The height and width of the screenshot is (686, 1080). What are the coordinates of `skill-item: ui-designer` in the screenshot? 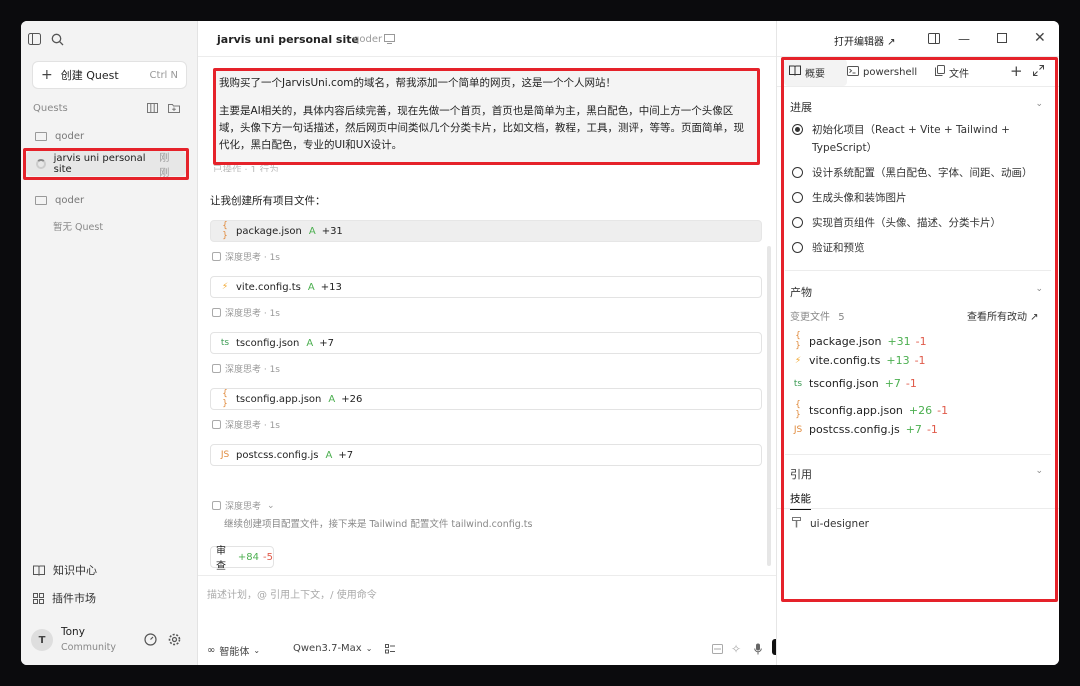 It's located at (830, 524).